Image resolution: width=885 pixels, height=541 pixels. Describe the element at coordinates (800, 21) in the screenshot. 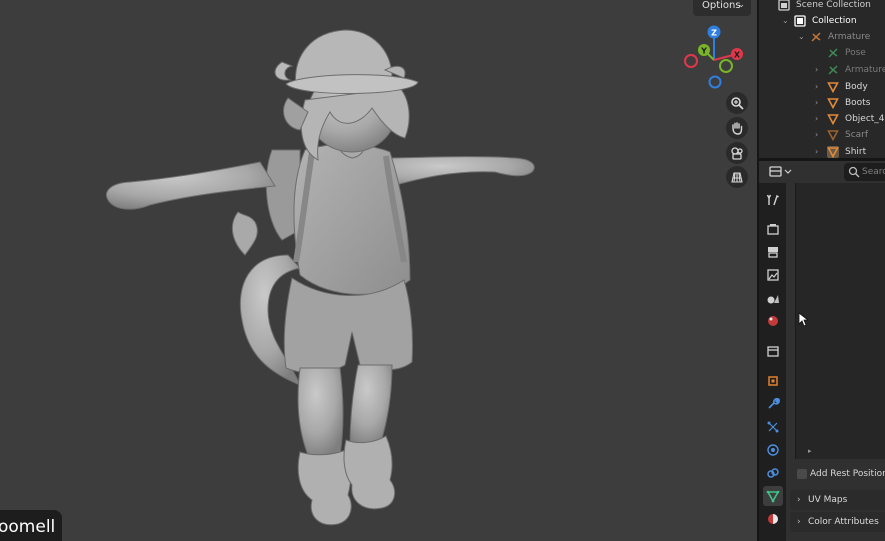

I see `collection-icon` at that location.